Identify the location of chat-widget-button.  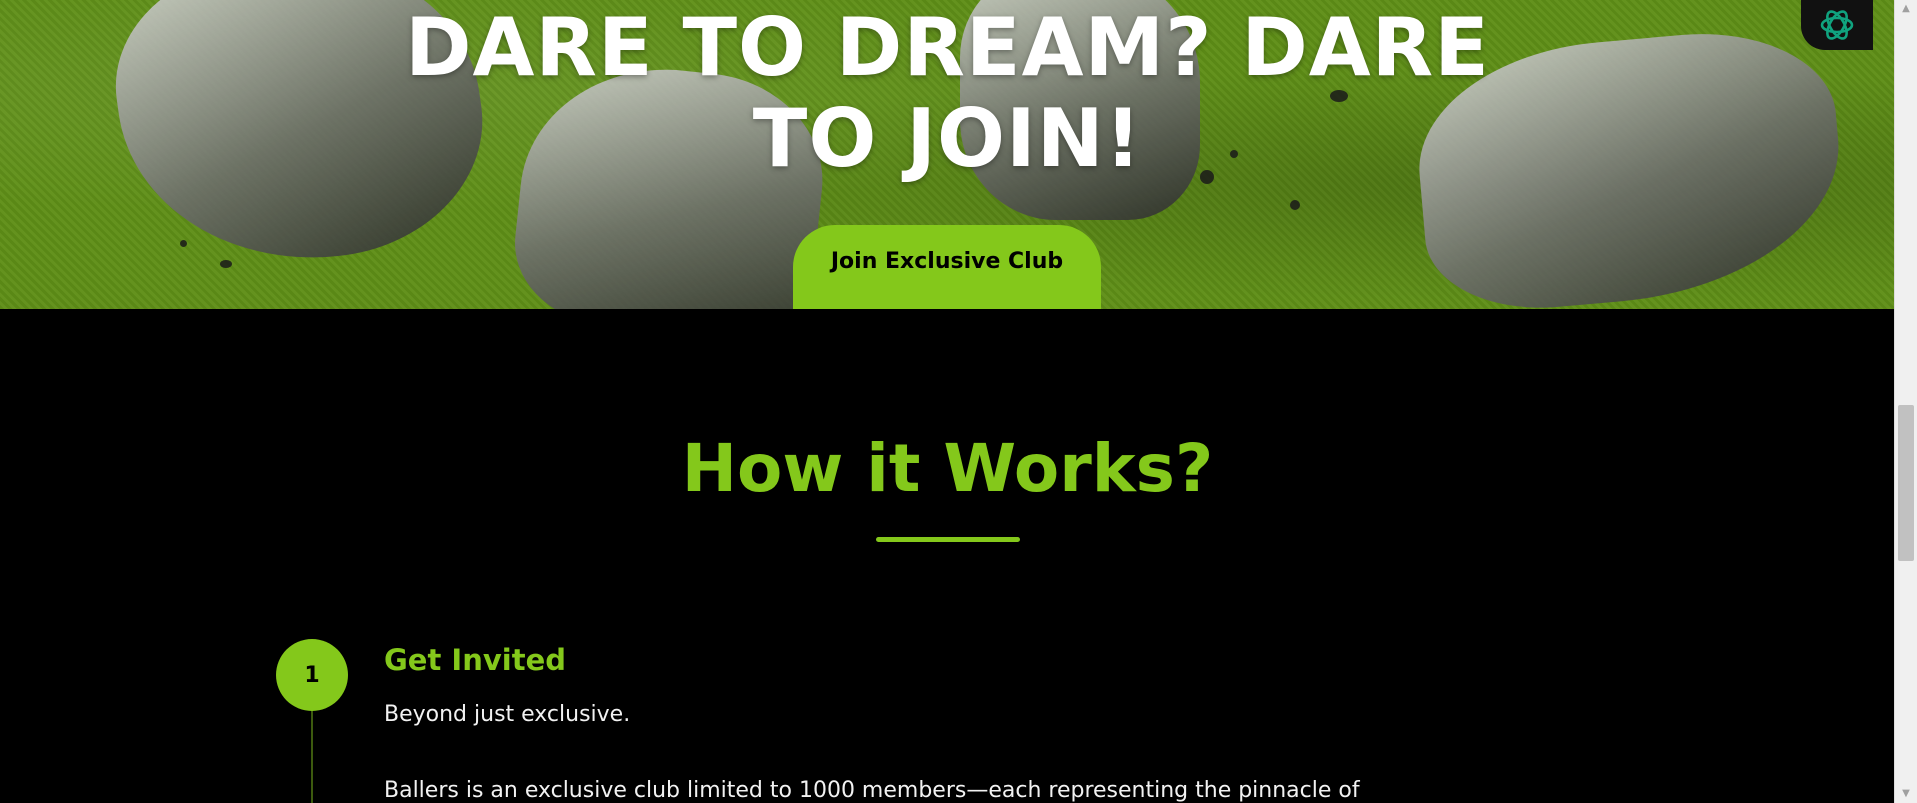
(1837, 25).